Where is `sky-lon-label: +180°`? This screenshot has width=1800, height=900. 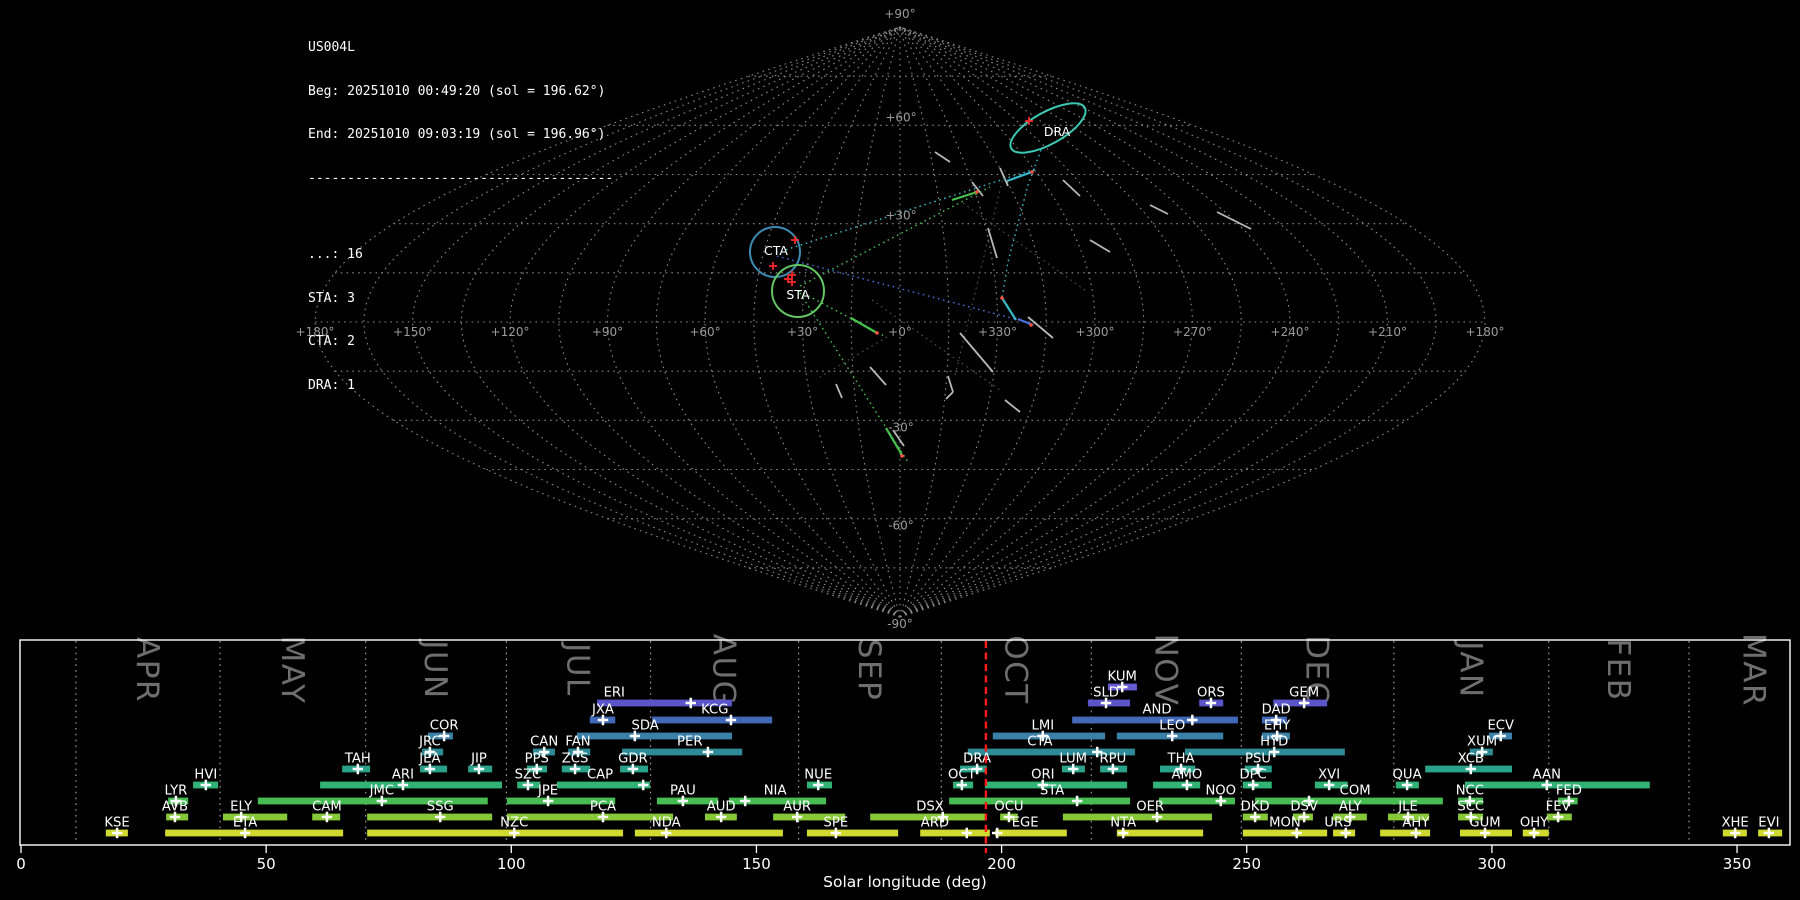
sky-lon-label: +180° is located at coordinates (1485, 332).